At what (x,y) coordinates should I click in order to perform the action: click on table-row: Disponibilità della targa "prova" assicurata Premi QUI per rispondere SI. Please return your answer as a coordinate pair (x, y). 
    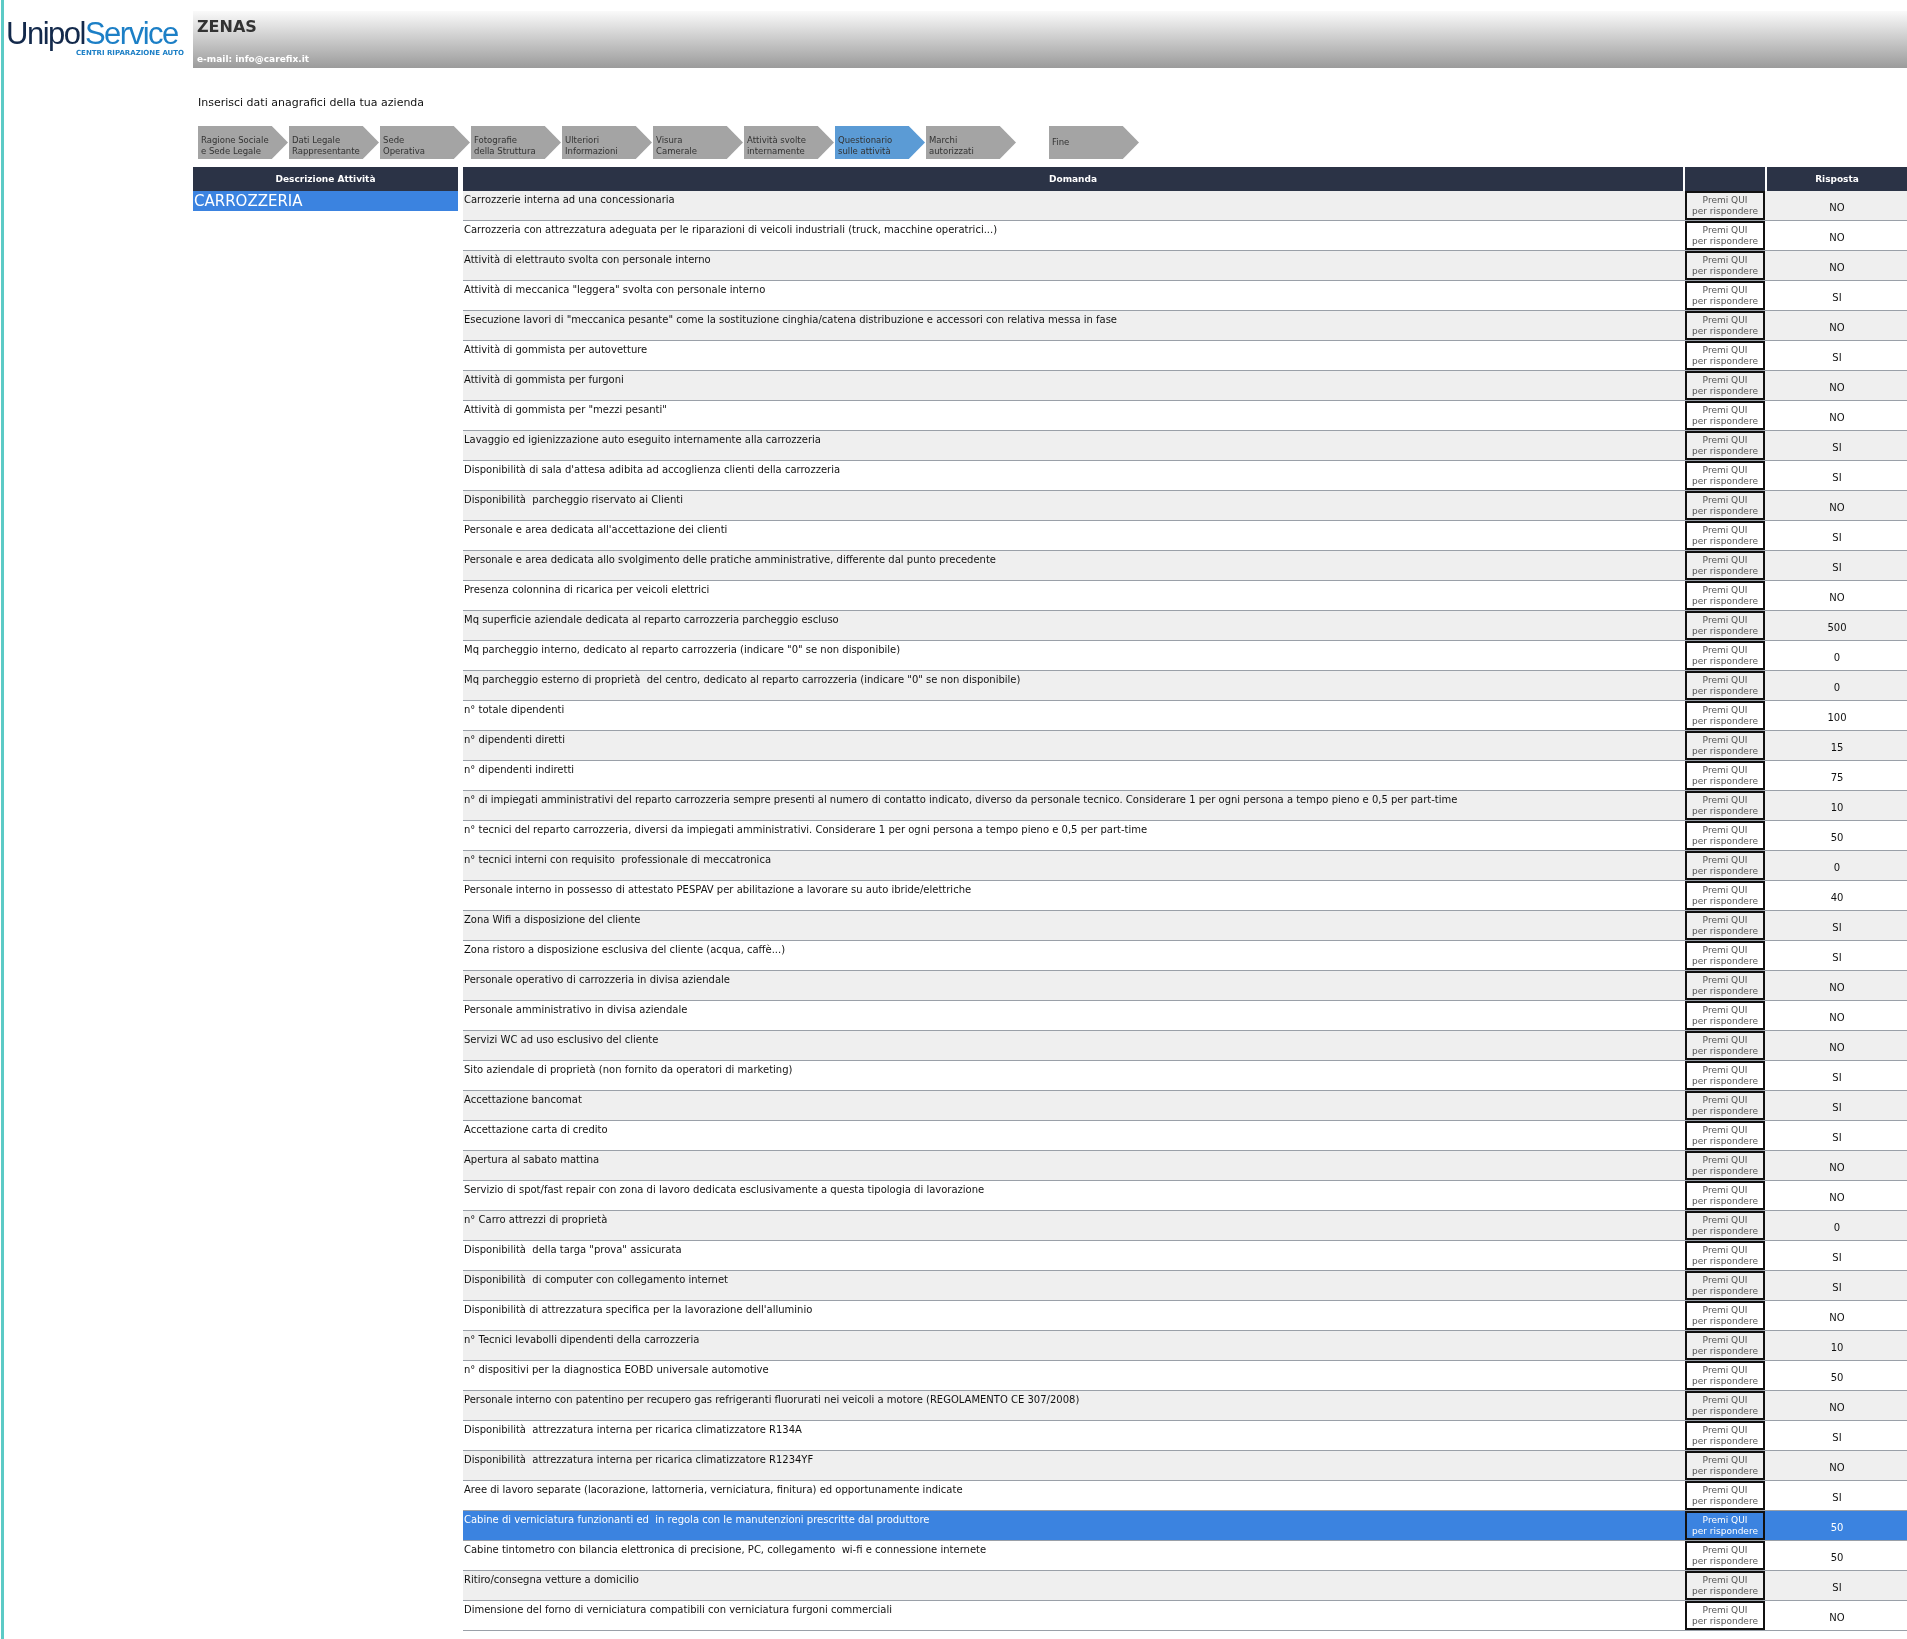
    Looking at the image, I should click on (1185, 1256).